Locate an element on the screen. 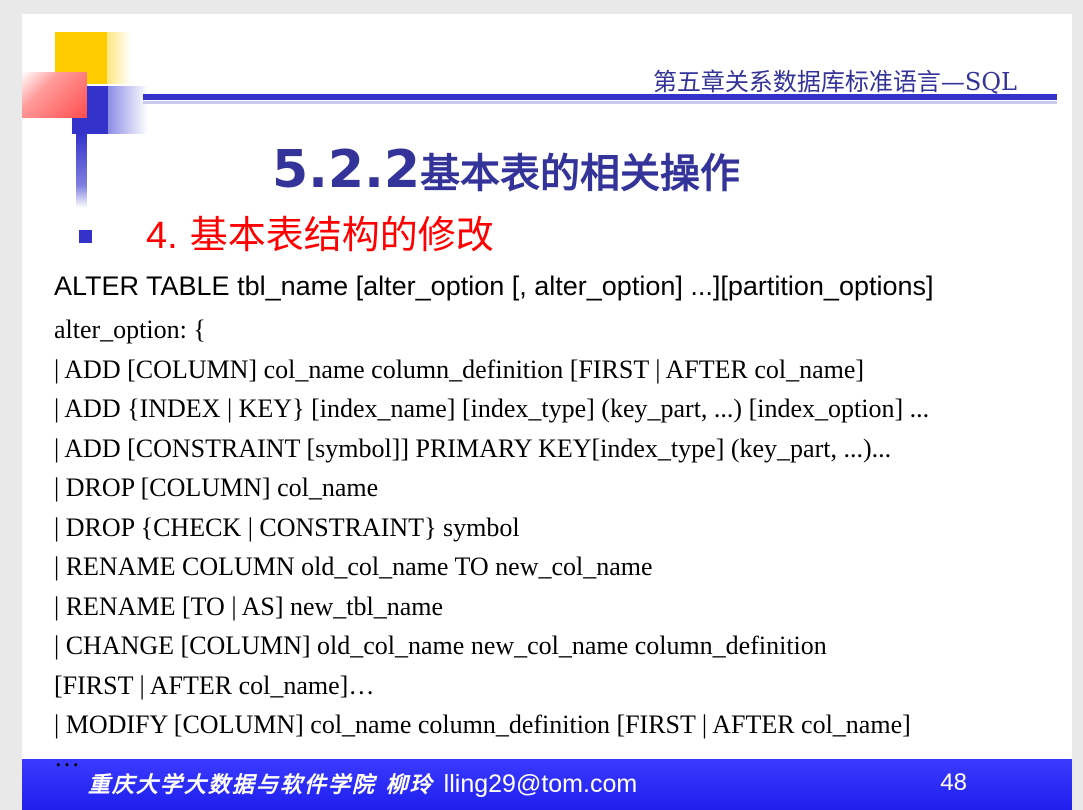  footer-bar: … 重庆大学大数据与软件学院 柳玲 lling29@tom.com 48 is located at coordinates (547, 776).